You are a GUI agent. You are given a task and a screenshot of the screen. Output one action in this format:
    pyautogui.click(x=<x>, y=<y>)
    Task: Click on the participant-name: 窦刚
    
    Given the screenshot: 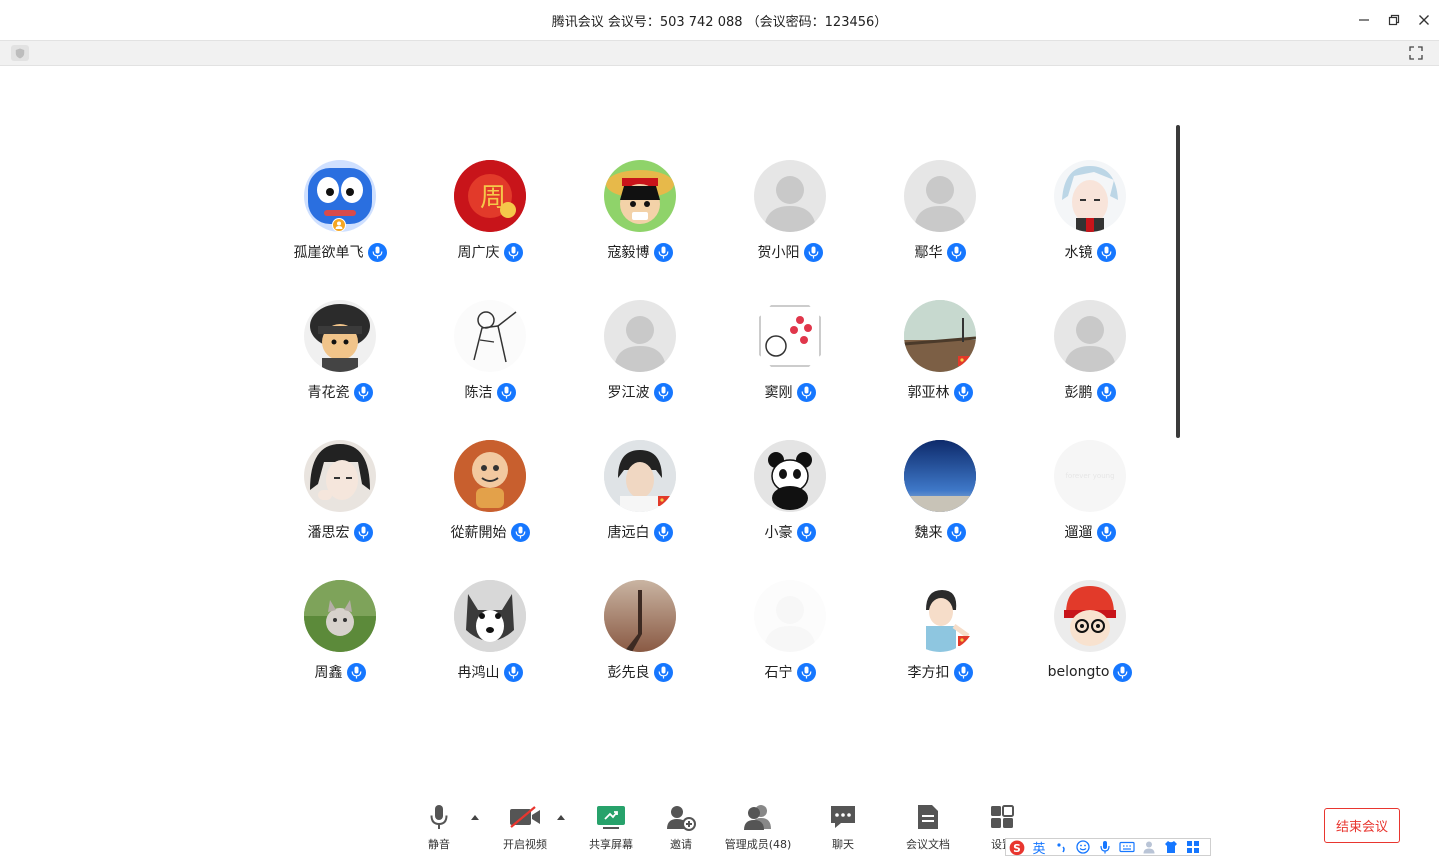 What is the action you would take?
    pyautogui.click(x=778, y=393)
    